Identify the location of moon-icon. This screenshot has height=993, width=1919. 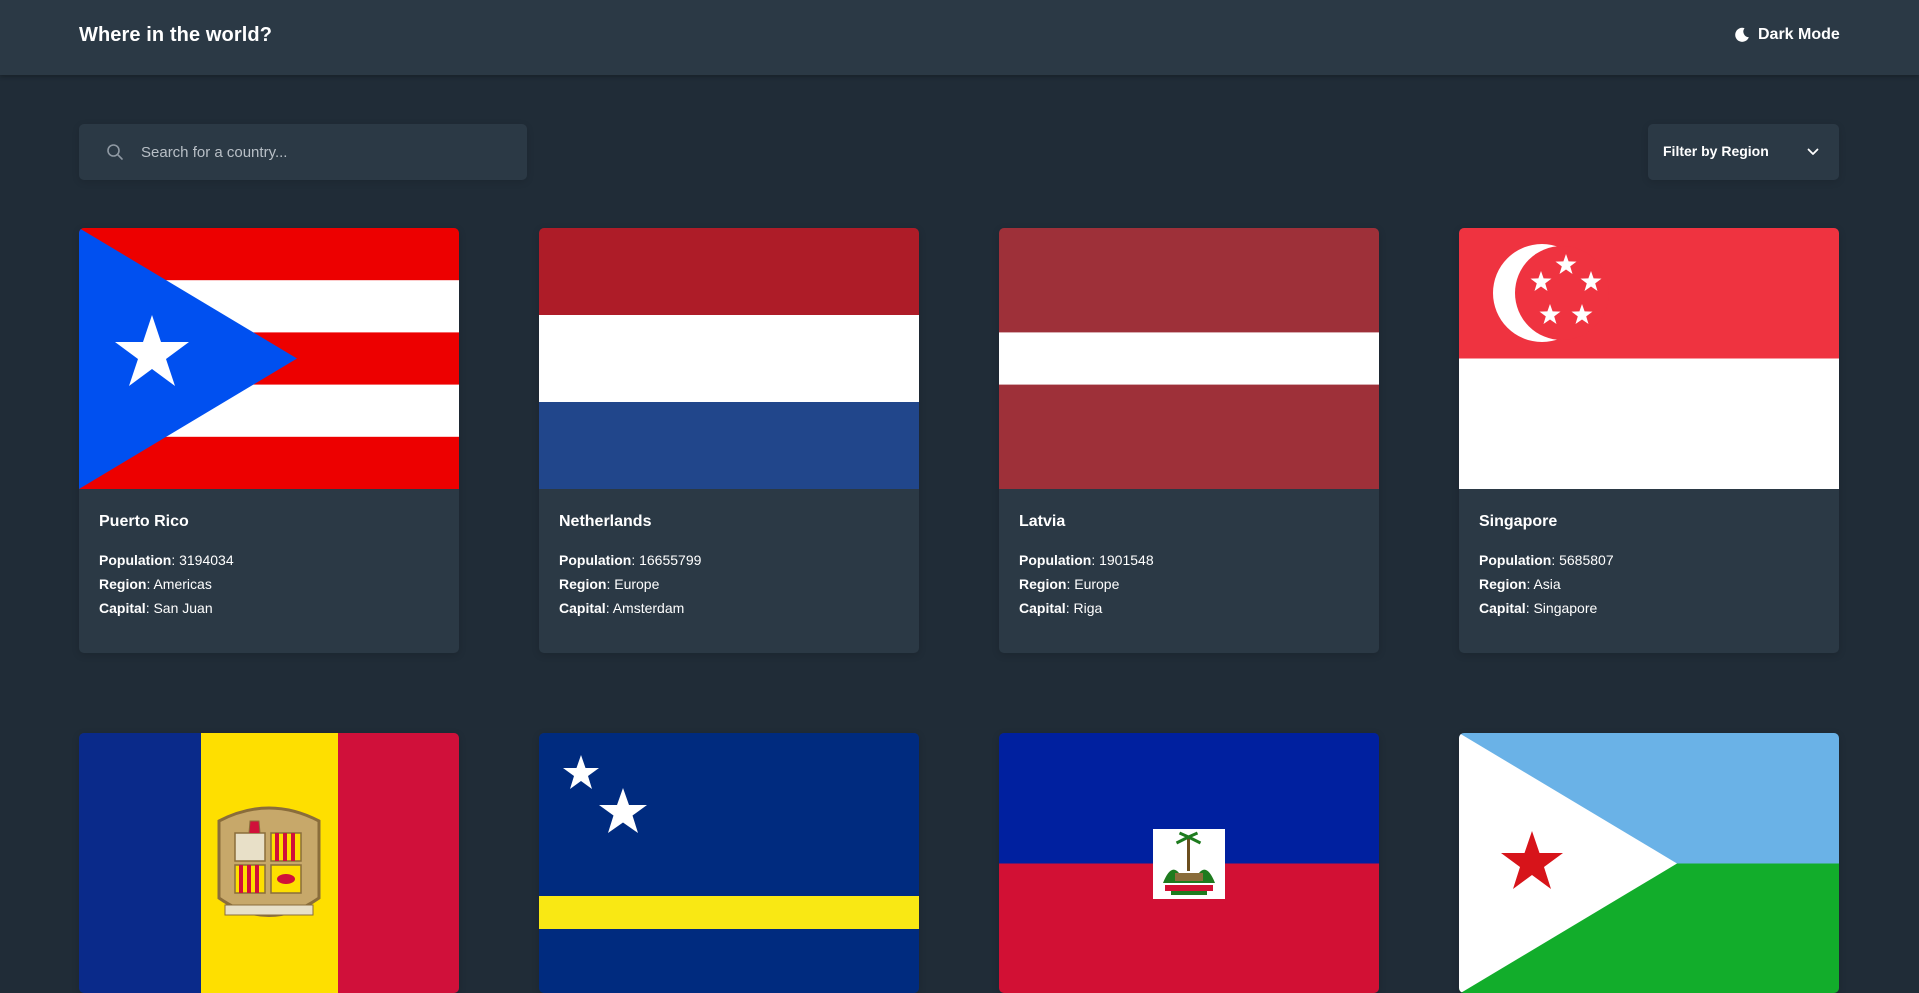
(1742, 35).